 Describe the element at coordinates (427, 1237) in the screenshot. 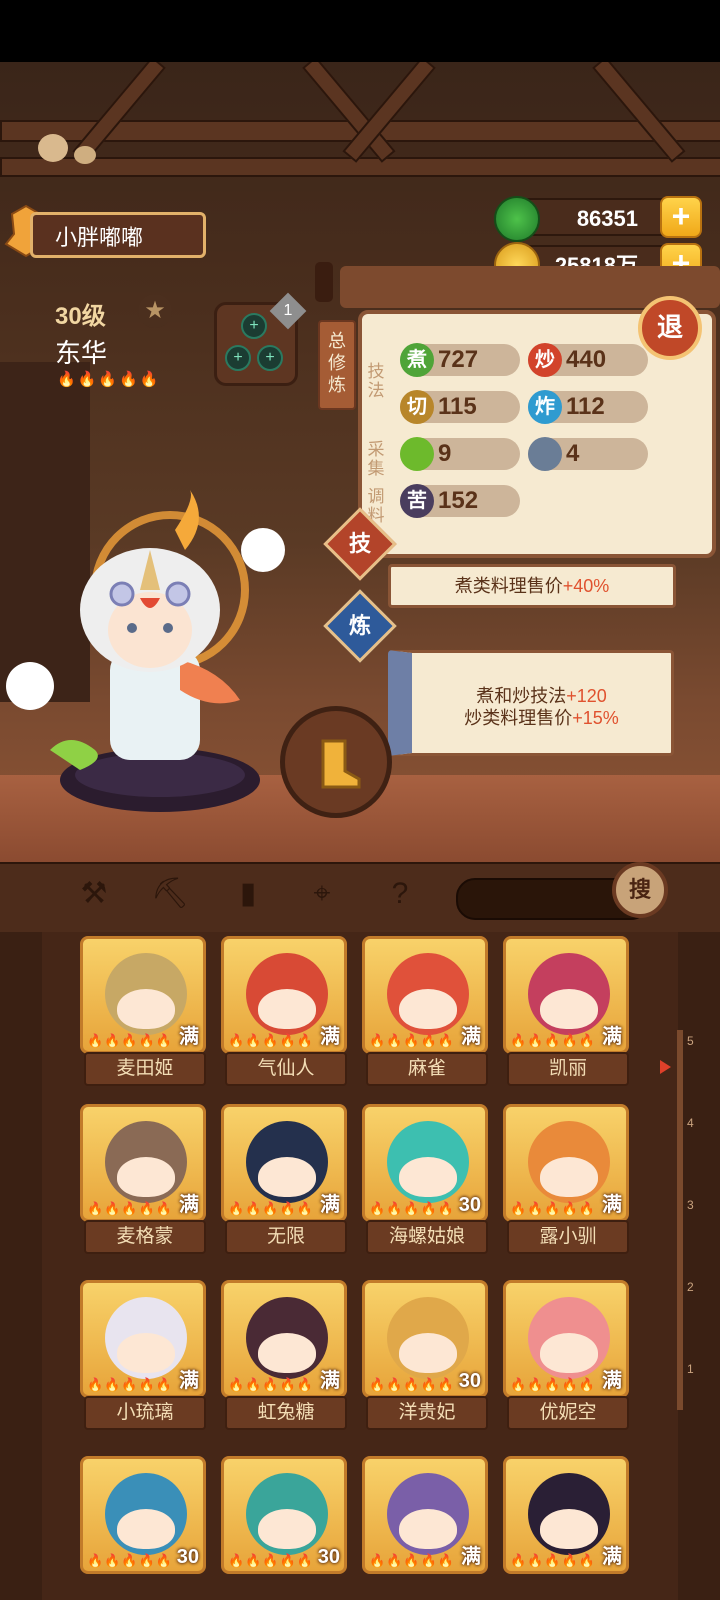

I see `chef-card-name: 海螺姑娘` at that location.